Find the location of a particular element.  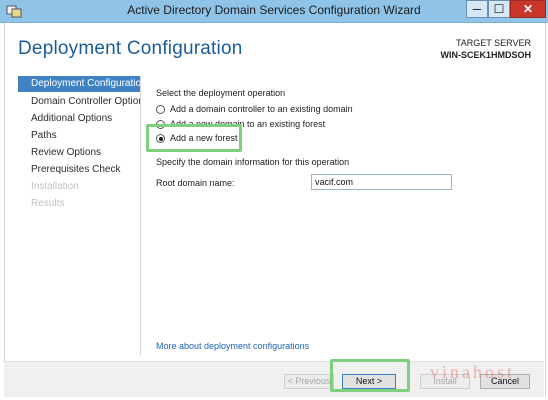

nav-item-domain-controller-options: Domain Controller Options is located at coordinates (79, 102).